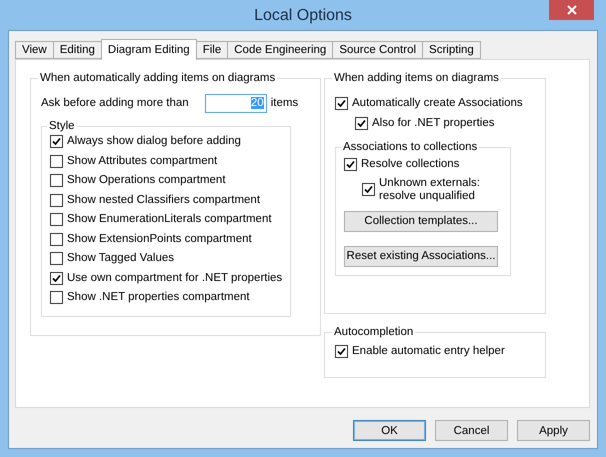 This screenshot has height=457, width=606. I want to click on checkbox-label: Show EnumerationLiterals compartment, so click(169, 219).